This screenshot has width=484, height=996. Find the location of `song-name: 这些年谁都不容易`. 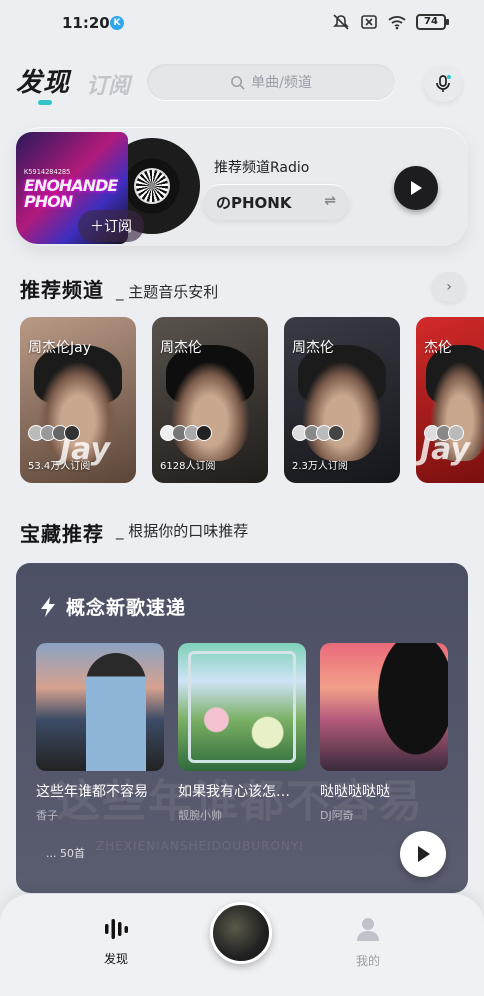

song-name: 这些年谁都不容易 is located at coordinates (92, 792).